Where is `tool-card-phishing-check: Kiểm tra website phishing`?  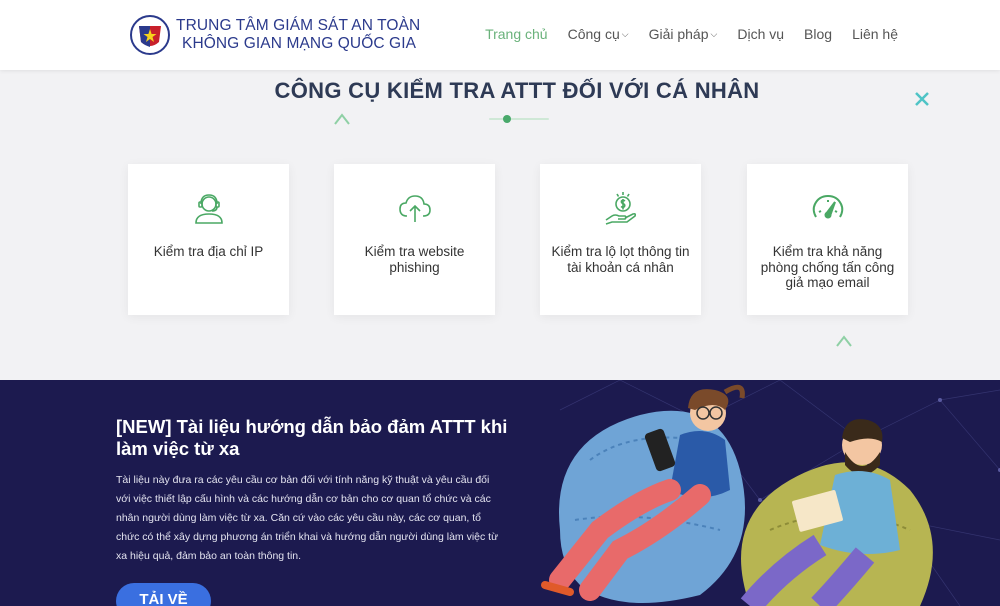
tool-card-phishing-check: Kiểm tra website phishing is located at coordinates (414, 239).